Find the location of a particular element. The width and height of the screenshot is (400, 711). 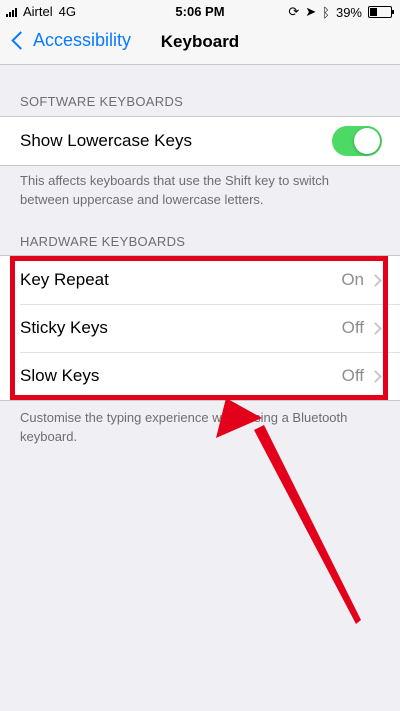

battery-fill is located at coordinates (374, 12).